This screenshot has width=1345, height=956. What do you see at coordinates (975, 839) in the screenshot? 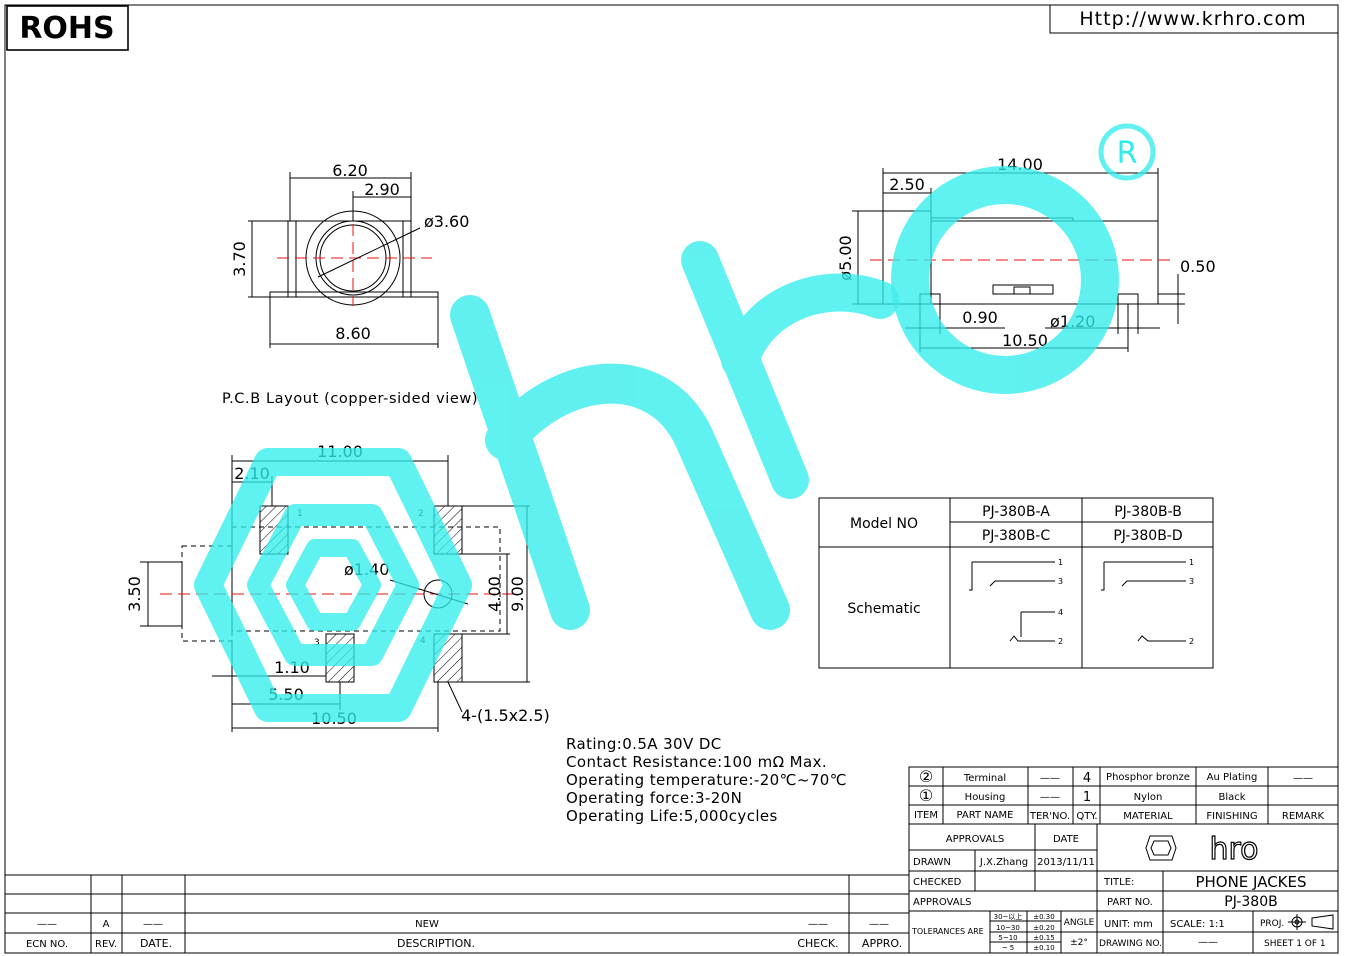
I see `approvals-header: APPROVALS` at bounding box center [975, 839].